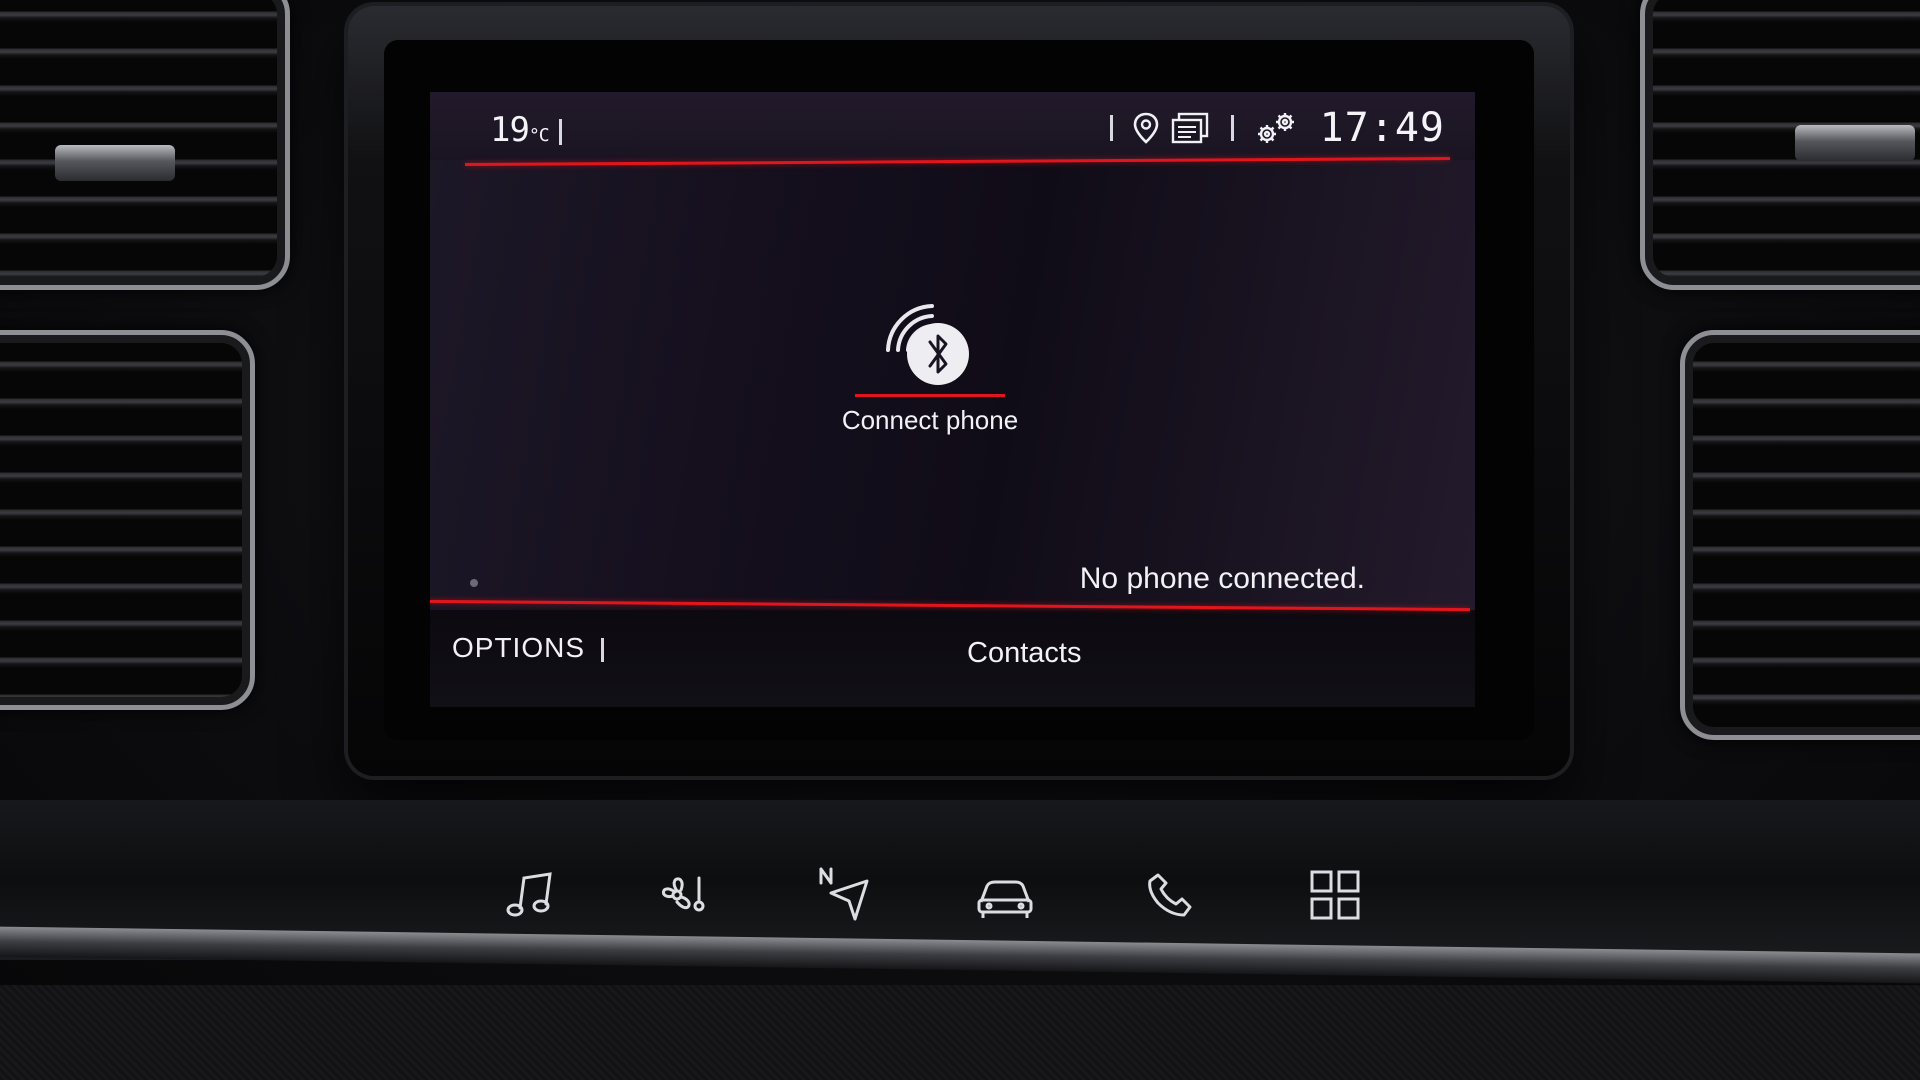 This screenshot has height=1080, width=1920. I want to click on options-button: OPTIONS, so click(533, 648).